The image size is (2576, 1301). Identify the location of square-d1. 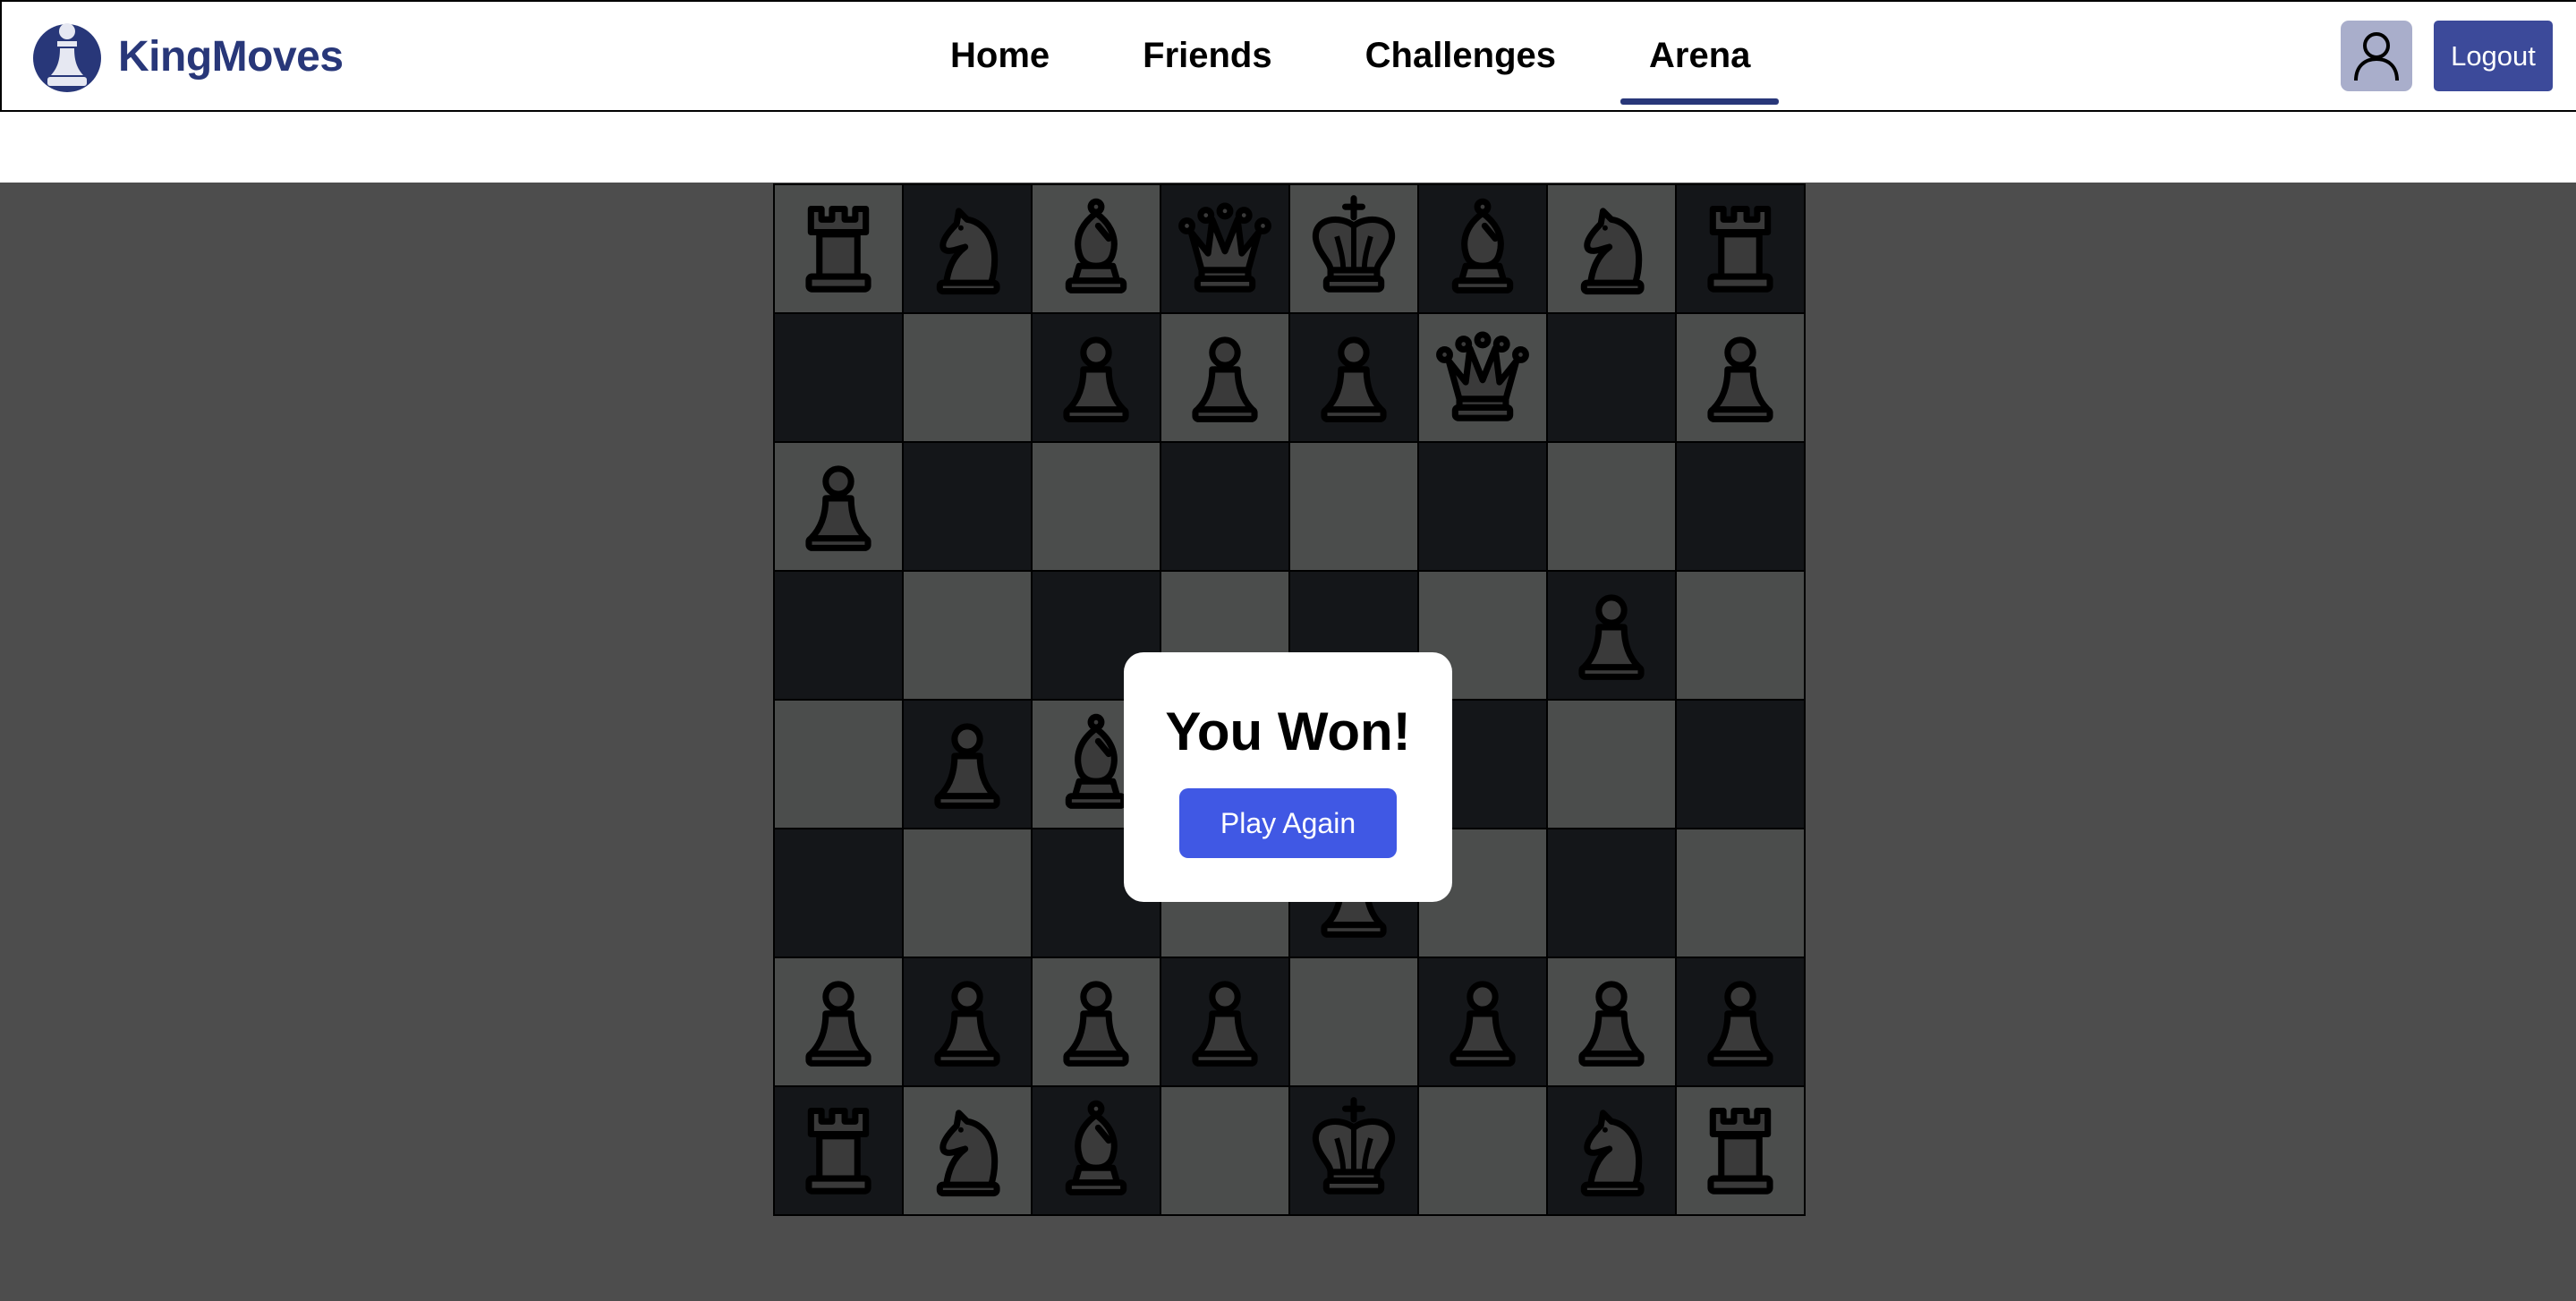
(1224, 1150).